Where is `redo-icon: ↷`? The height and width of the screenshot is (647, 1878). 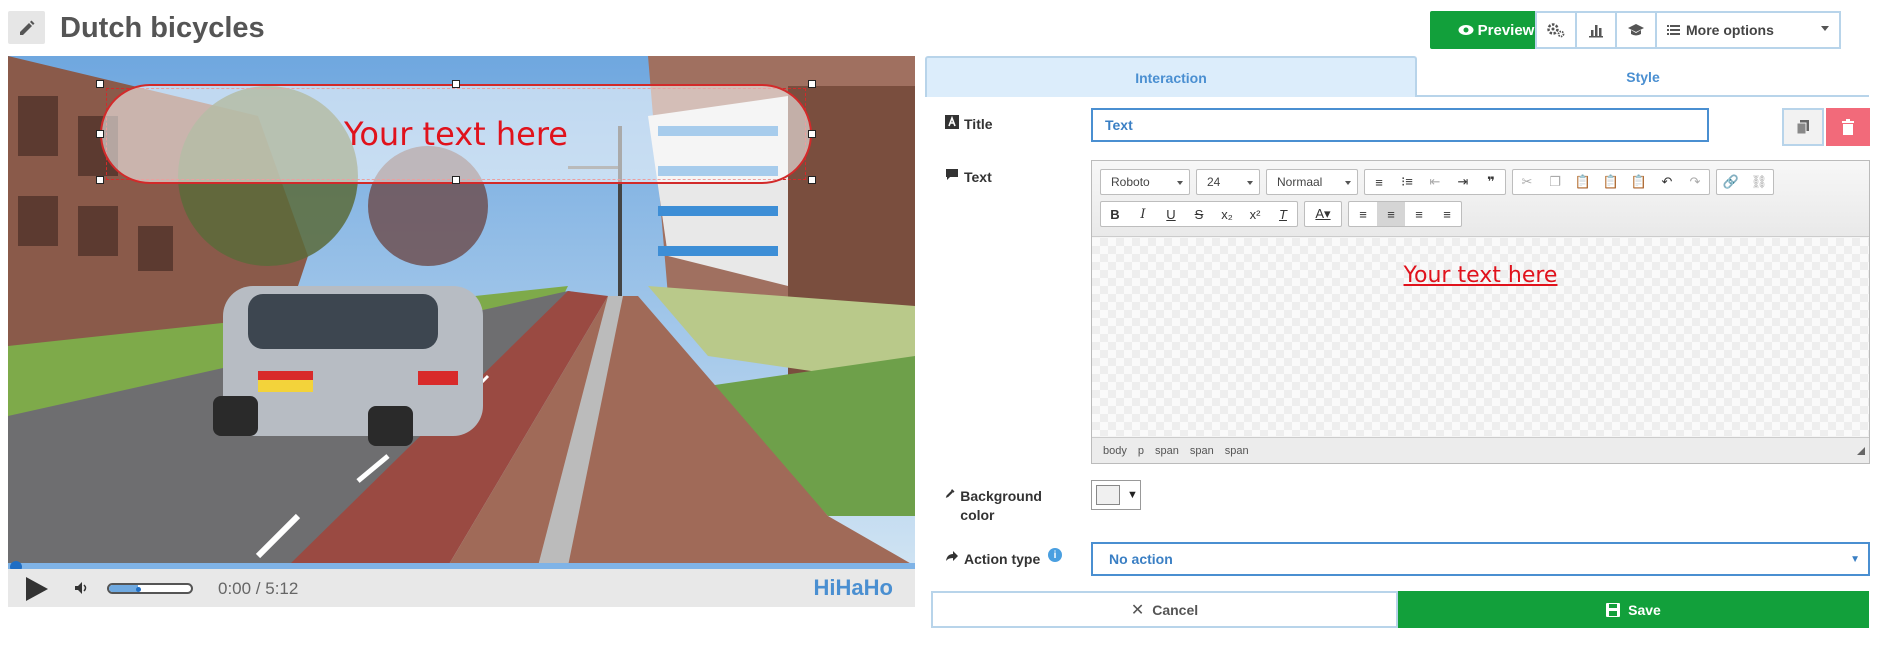 redo-icon: ↷ is located at coordinates (1695, 182).